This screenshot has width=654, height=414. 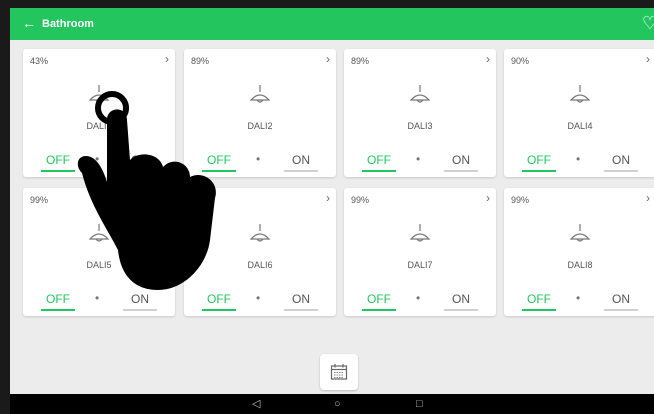 What do you see at coordinates (420, 126) in the screenshot?
I see `device-name: DALI3` at bounding box center [420, 126].